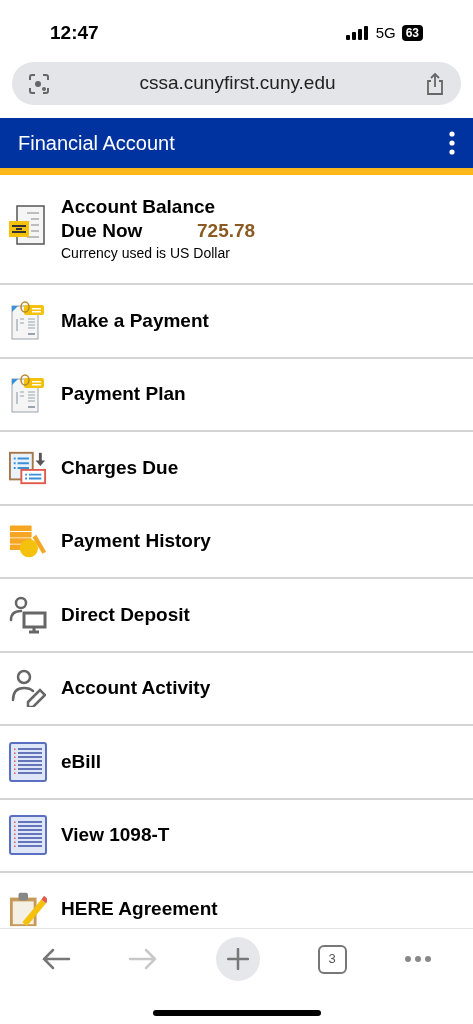 The image size is (473, 1024). Describe the element at coordinates (236, 836) in the screenshot. I see `menu-item: View 1098-T` at that location.